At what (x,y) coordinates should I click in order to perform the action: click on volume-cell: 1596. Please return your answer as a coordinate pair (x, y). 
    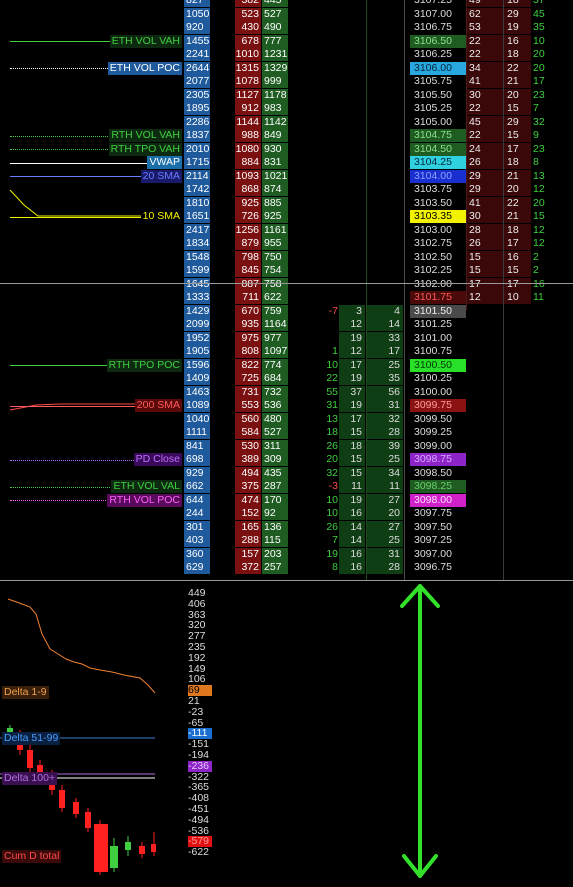
    Looking at the image, I should click on (197, 365).